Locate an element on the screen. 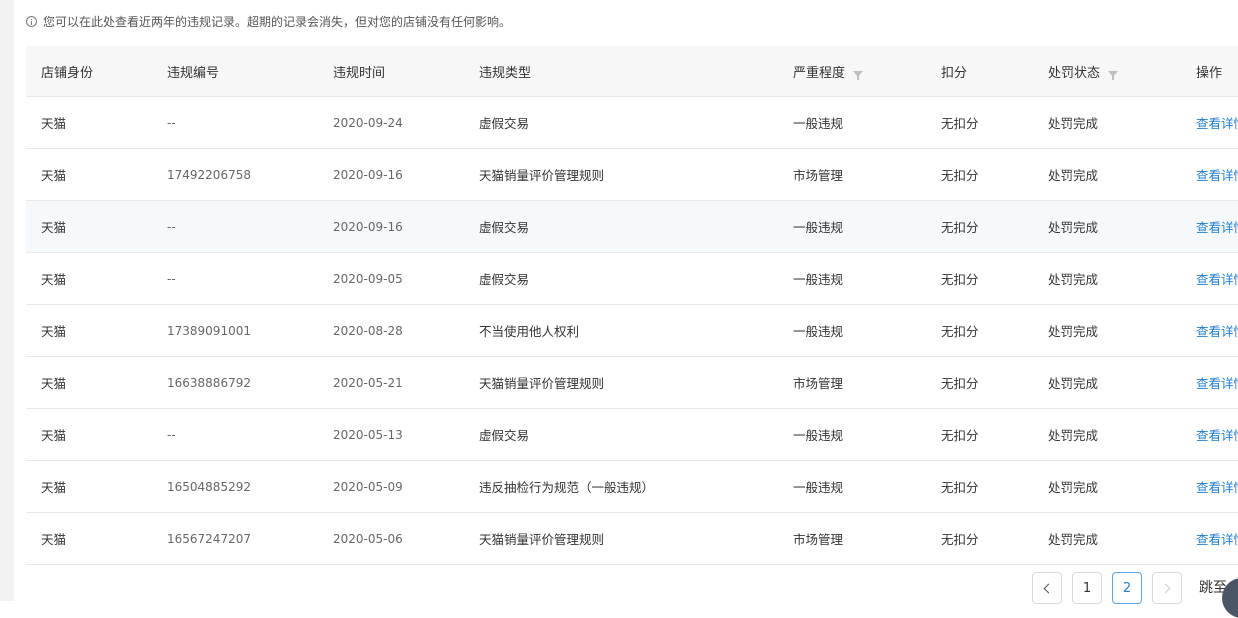  table-row: 天猫--2020-09-16虚假交易一般违规无扣分处罚完成查看详情 is located at coordinates (632, 226).